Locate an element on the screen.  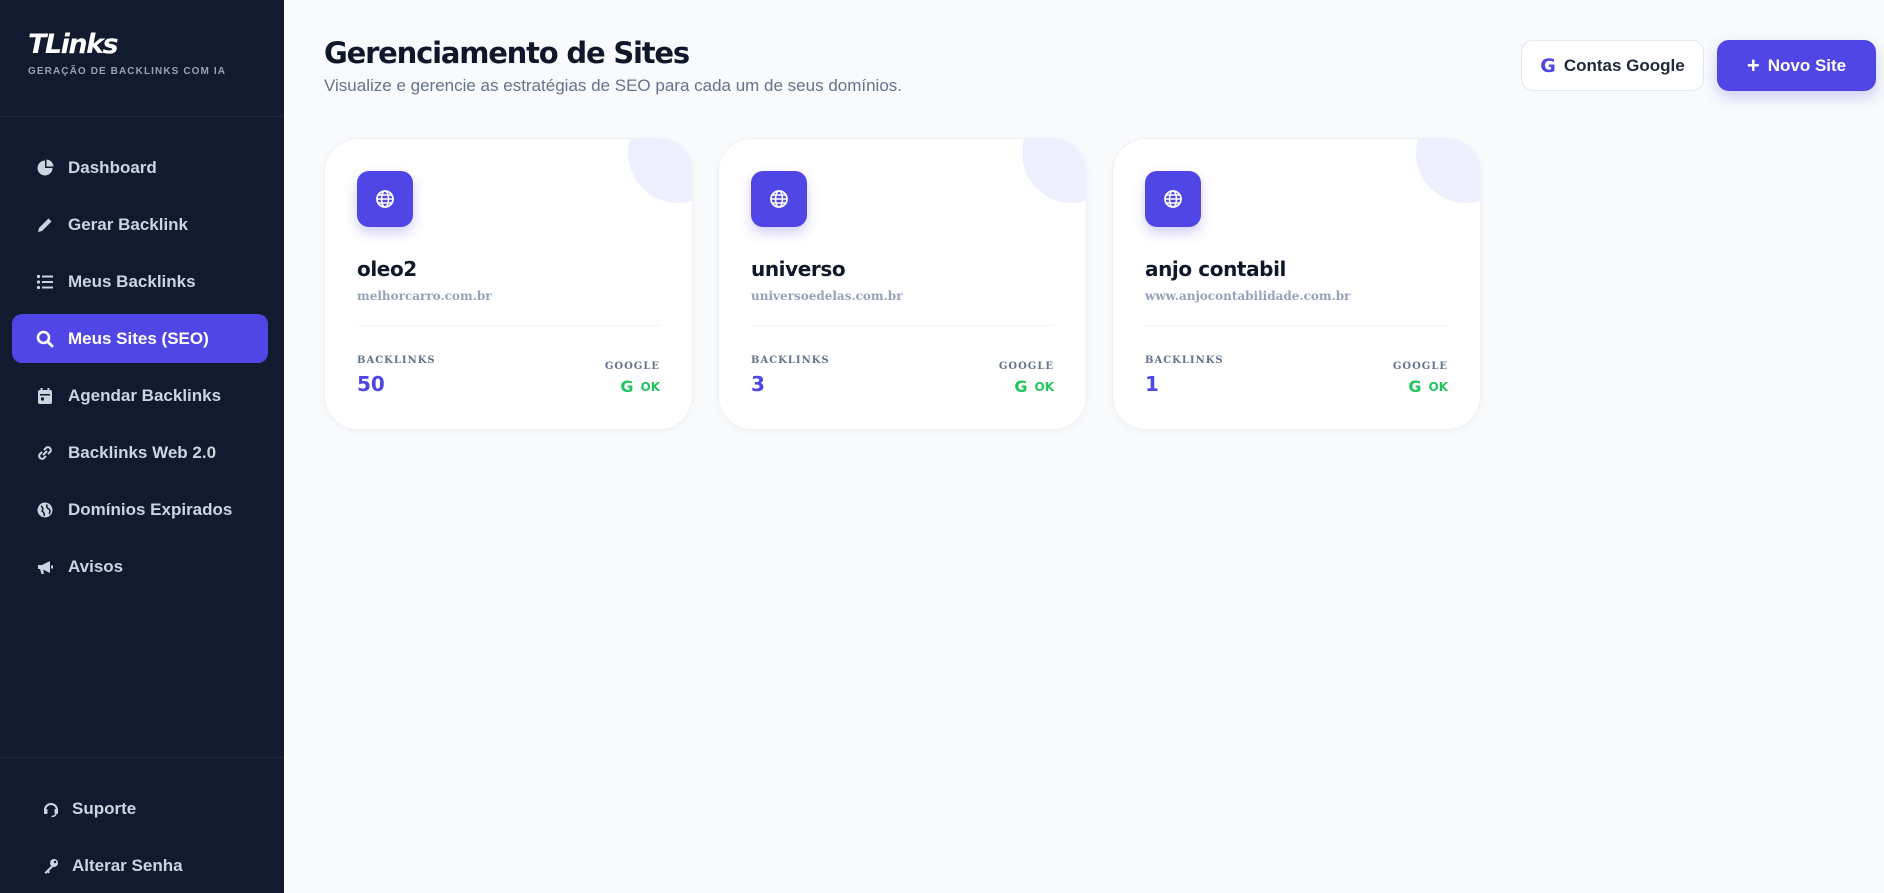
brand-logo: TLinks is located at coordinates (127, 45).